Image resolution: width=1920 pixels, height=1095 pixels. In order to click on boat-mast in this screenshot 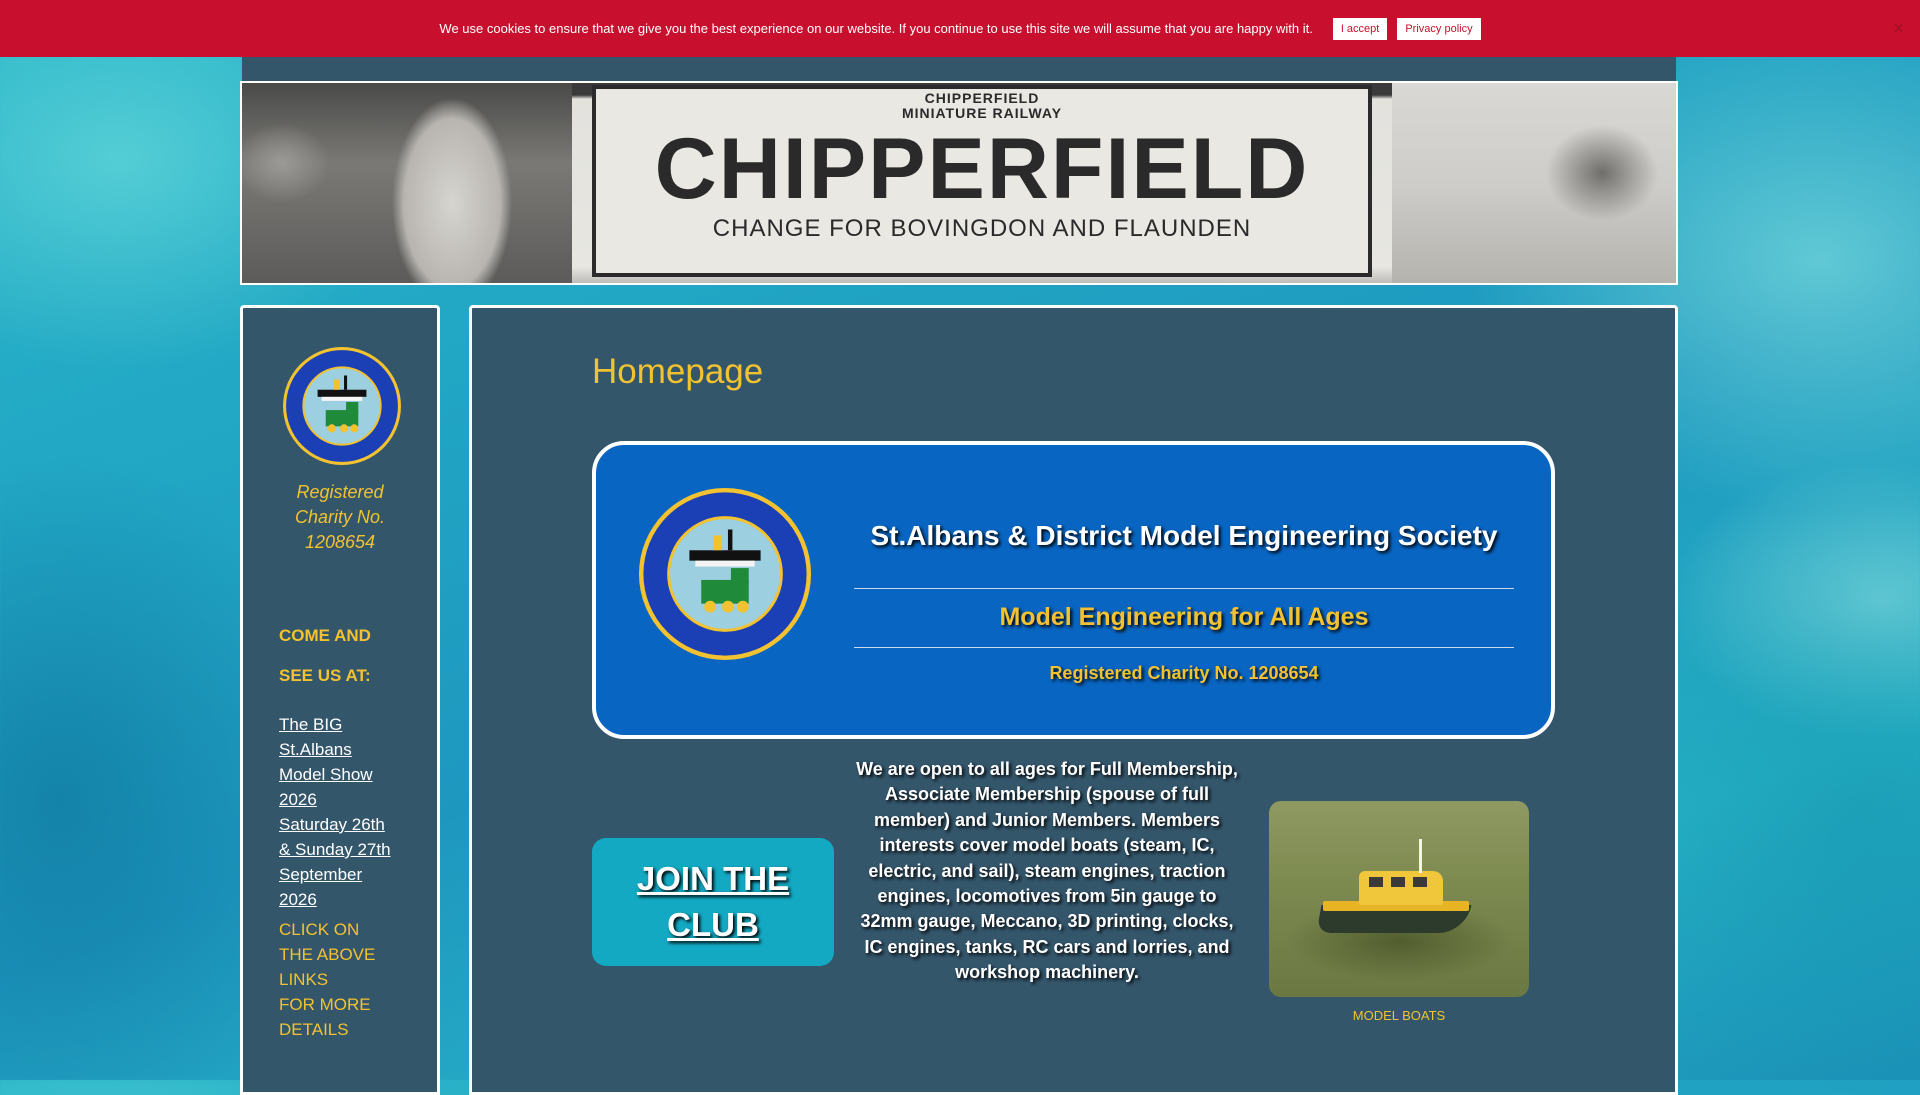, I will do `click(1420, 856)`.